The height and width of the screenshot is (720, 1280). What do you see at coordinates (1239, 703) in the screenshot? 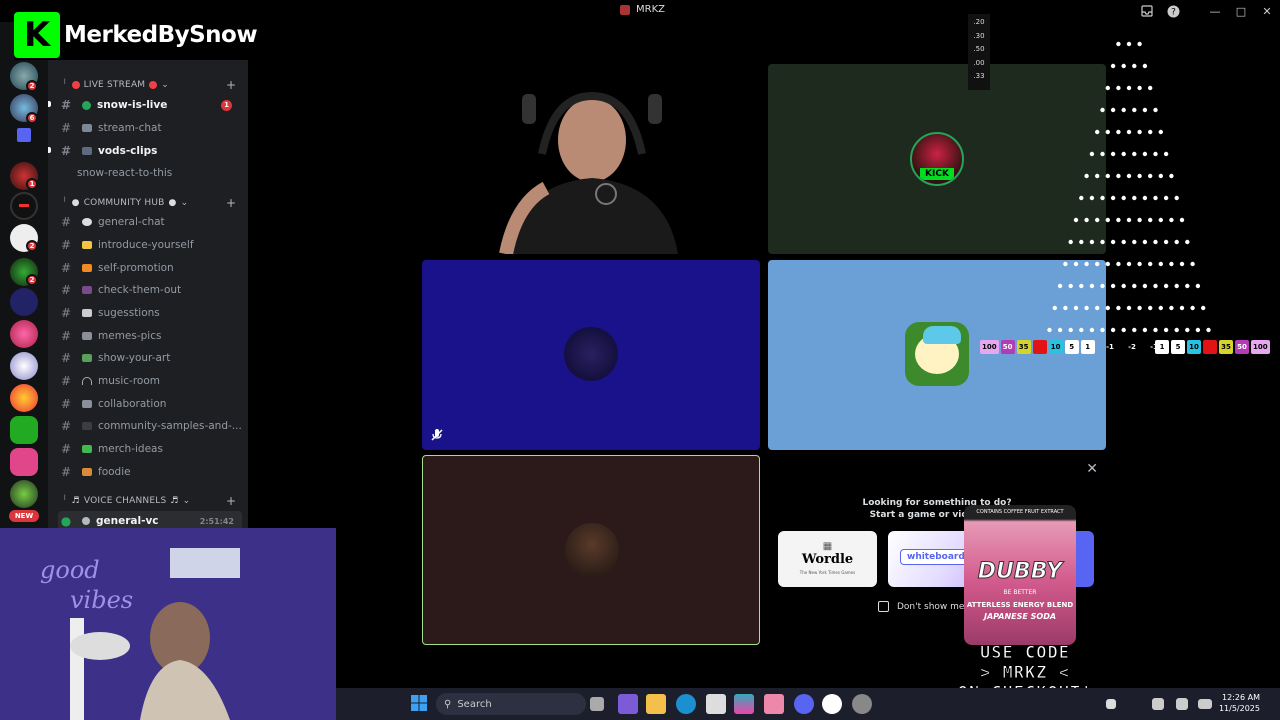
I see `taskbar-clock: 12:26 AM 11/5/2025` at bounding box center [1239, 703].